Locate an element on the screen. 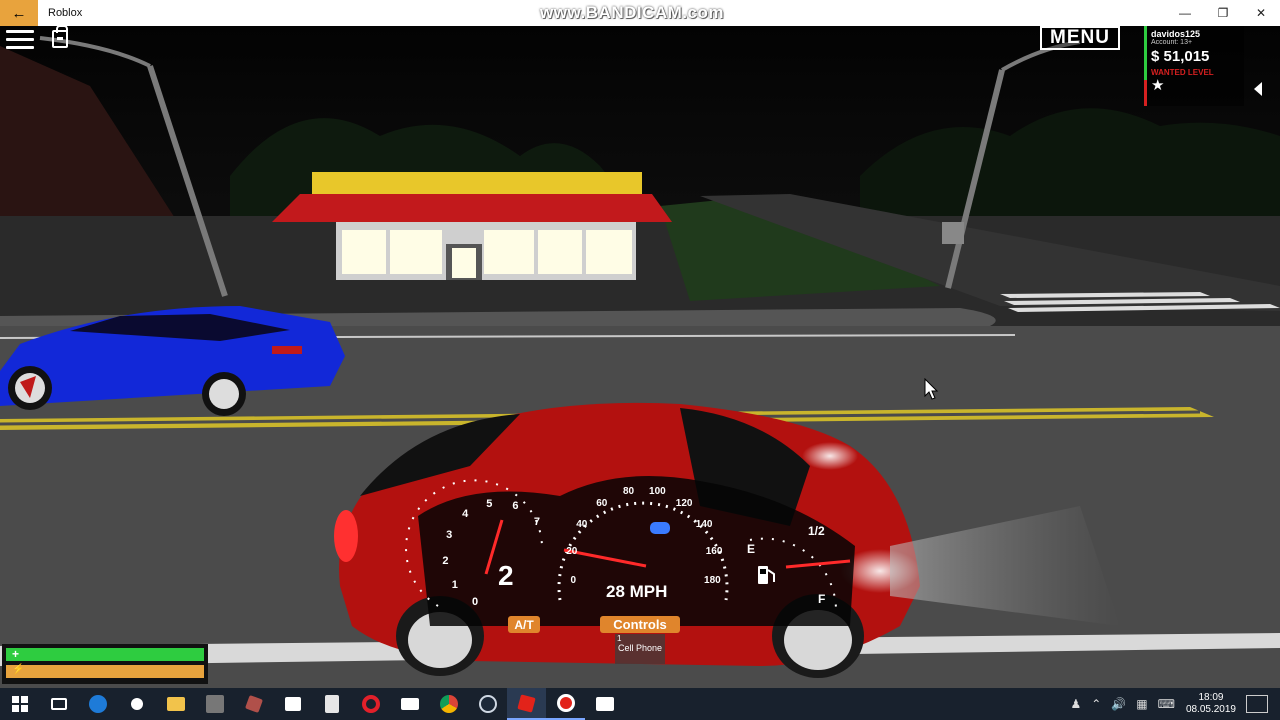 The width and height of the screenshot is (1280, 720). stamina-bar: ⚡ is located at coordinates (105, 671).